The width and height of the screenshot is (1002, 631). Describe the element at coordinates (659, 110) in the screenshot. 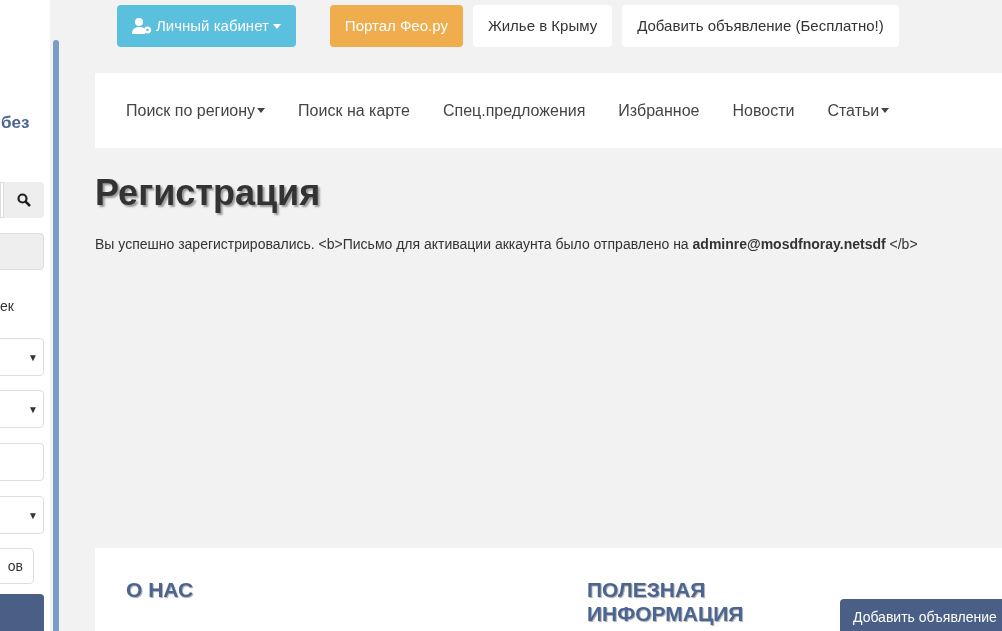

I see `nav-link: Избранное` at that location.